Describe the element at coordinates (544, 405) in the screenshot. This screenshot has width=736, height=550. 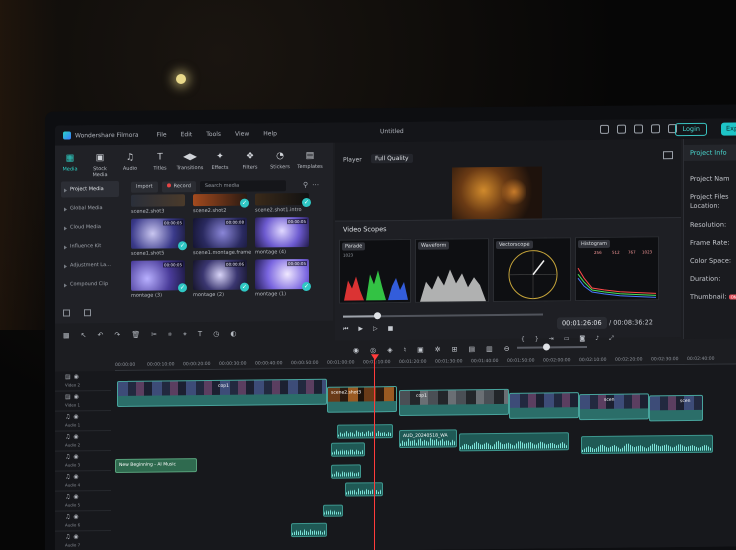
I see `video-clip` at that location.